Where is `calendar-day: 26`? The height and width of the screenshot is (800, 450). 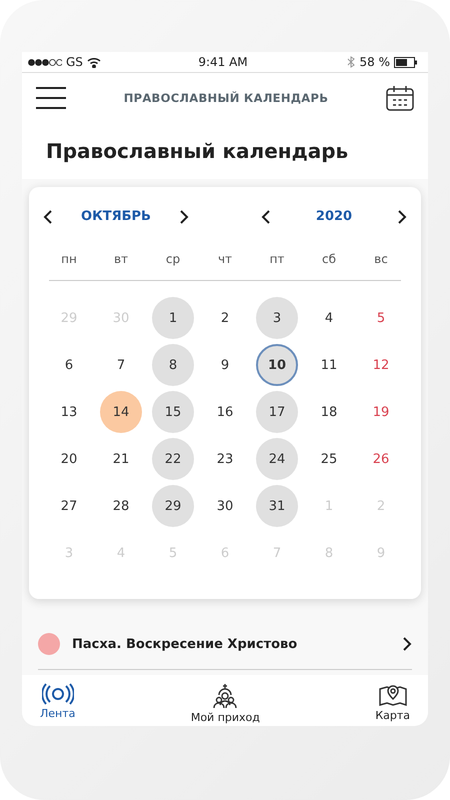
calendar-day: 26 is located at coordinates (381, 459).